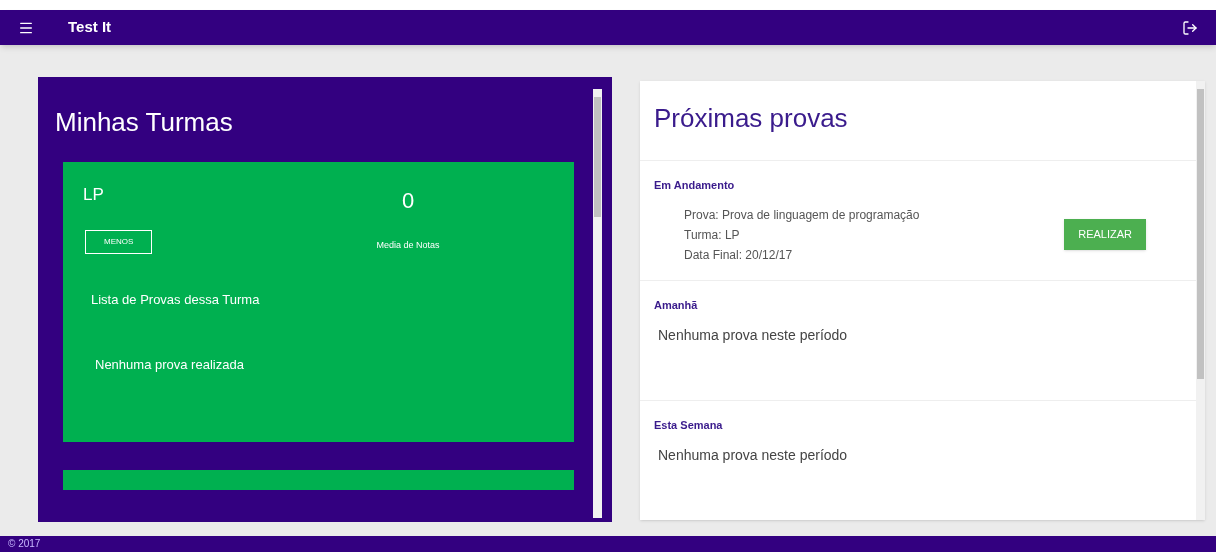  What do you see at coordinates (24, 544) in the screenshot?
I see `copyright-text: © 2017` at bounding box center [24, 544].